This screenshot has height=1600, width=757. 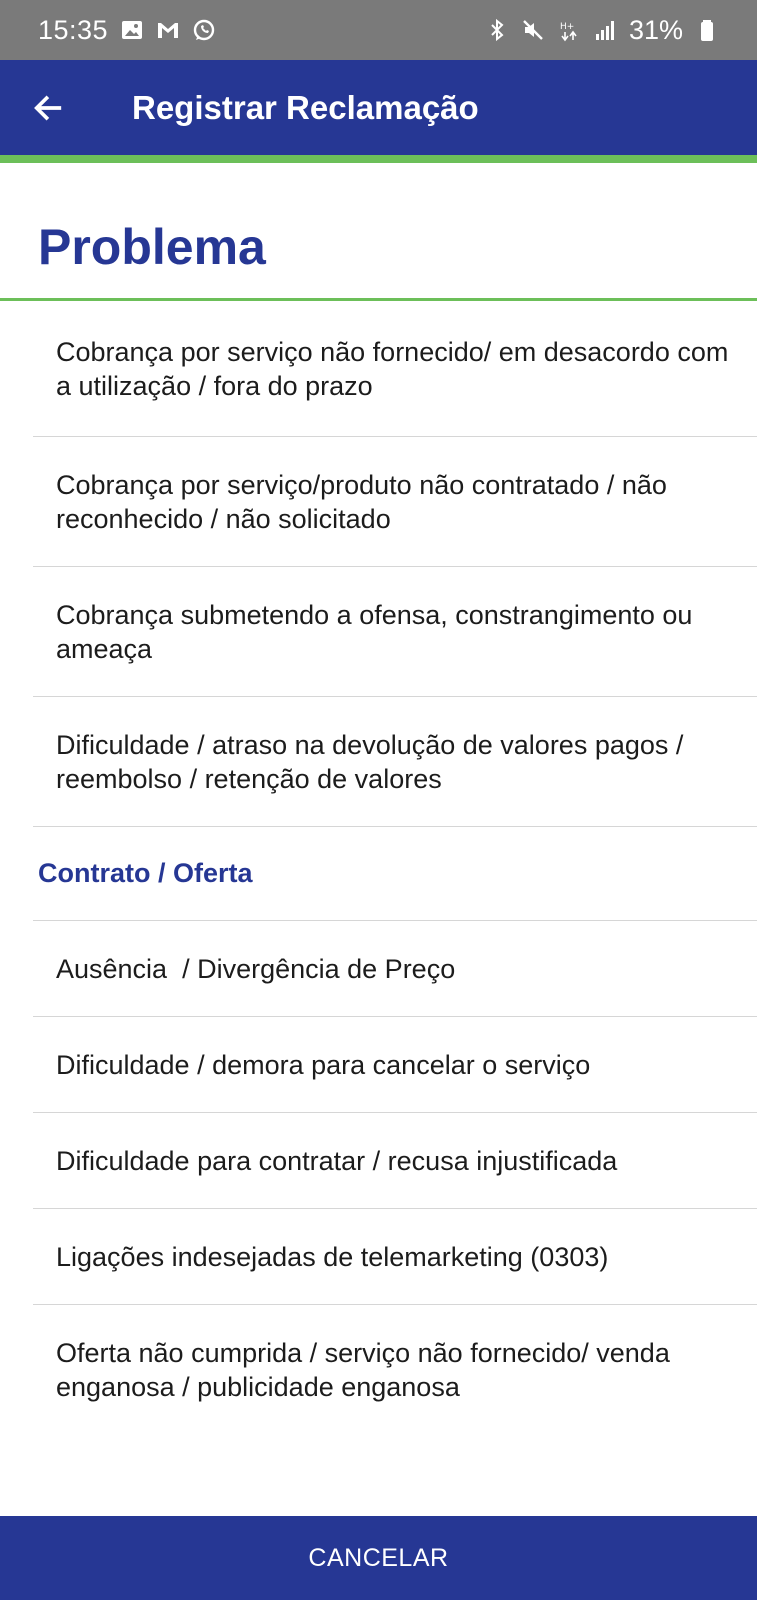 I want to click on page-title: Registrar Reclamação, so click(x=305, y=107).